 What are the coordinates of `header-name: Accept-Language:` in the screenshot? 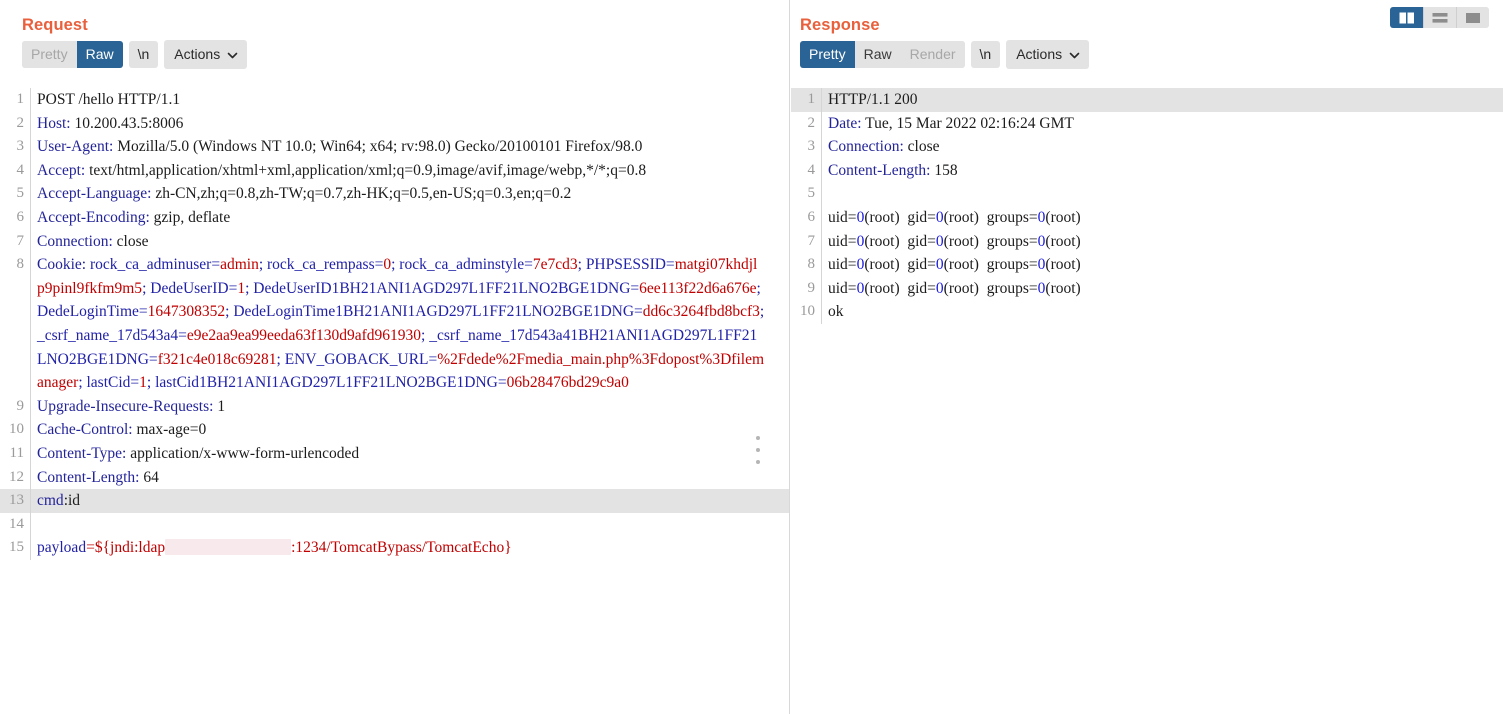 It's located at (94, 194).